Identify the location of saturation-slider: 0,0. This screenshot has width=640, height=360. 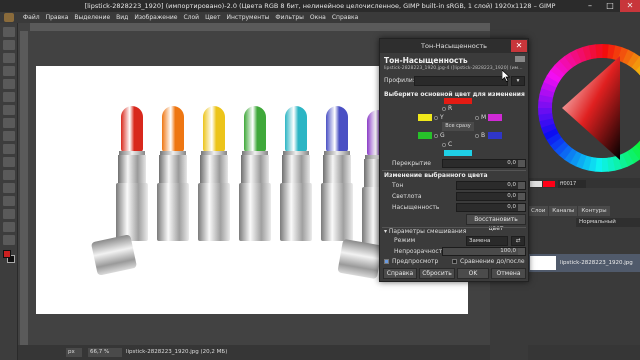
(491, 207).